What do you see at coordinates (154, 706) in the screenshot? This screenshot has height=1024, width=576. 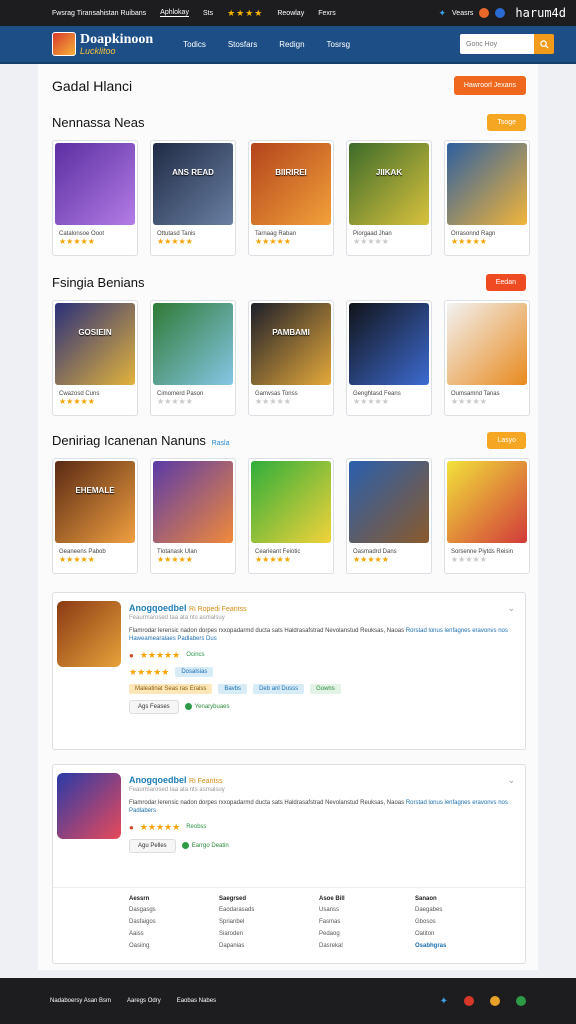 I see `action-button: Ags Feases` at bounding box center [154, 706].